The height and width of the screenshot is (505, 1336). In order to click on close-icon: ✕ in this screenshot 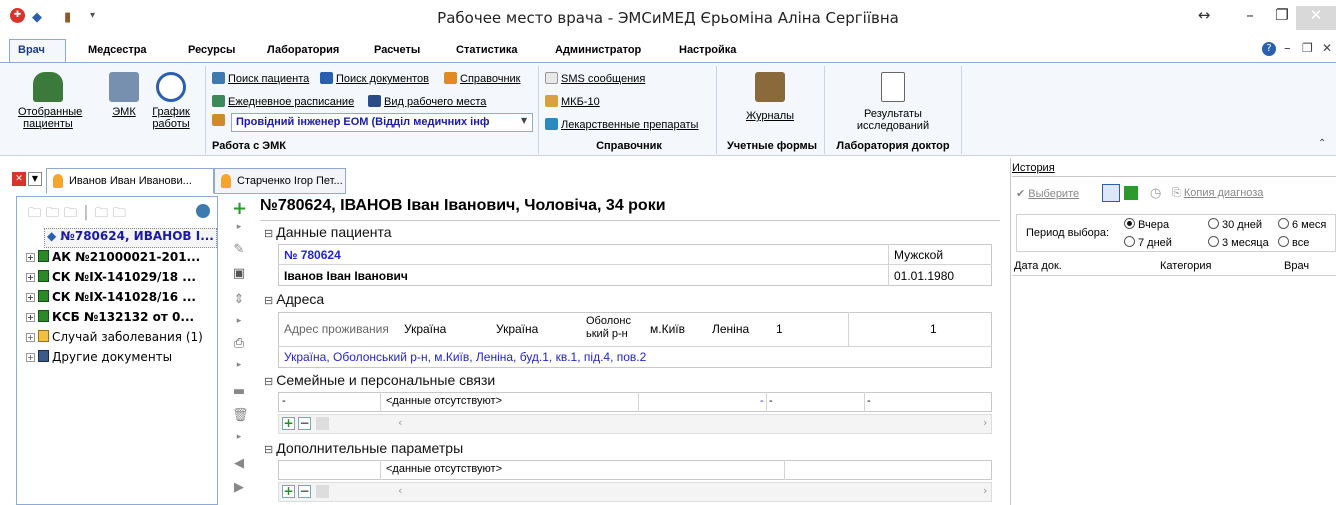, I will do `click(1316, 18)`.